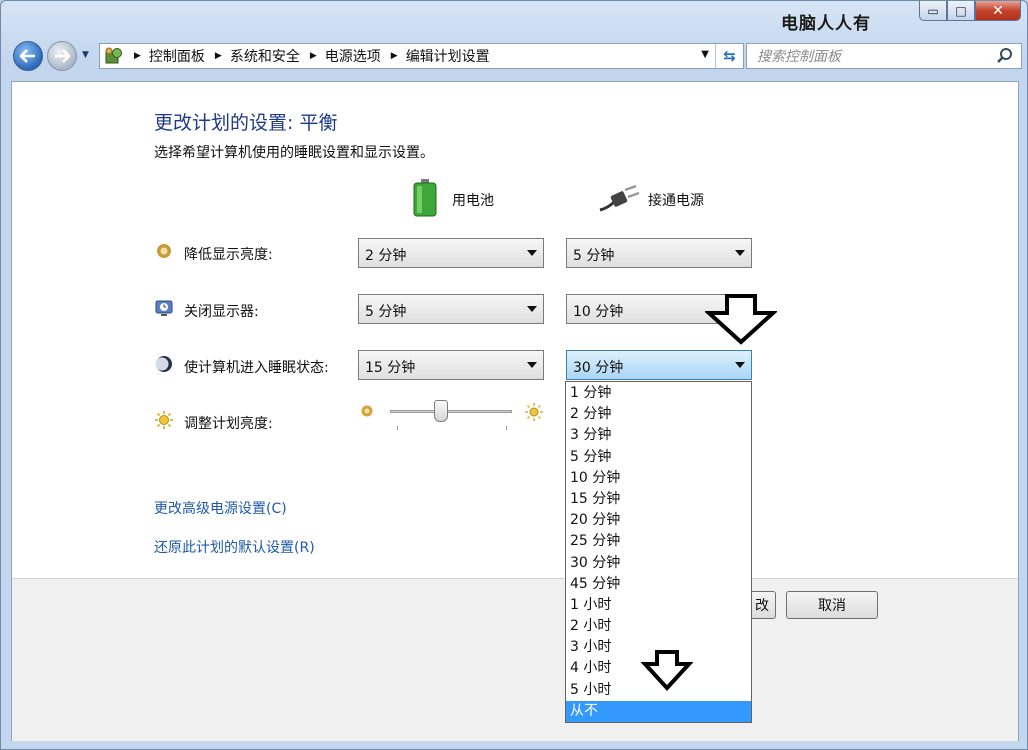 This screenshot has height=750, width=1028. Describe the element at coordinates (220, 508) in the screenshot. I see `advanced-settings-link: 更改高级电源设置(C)` at that location.